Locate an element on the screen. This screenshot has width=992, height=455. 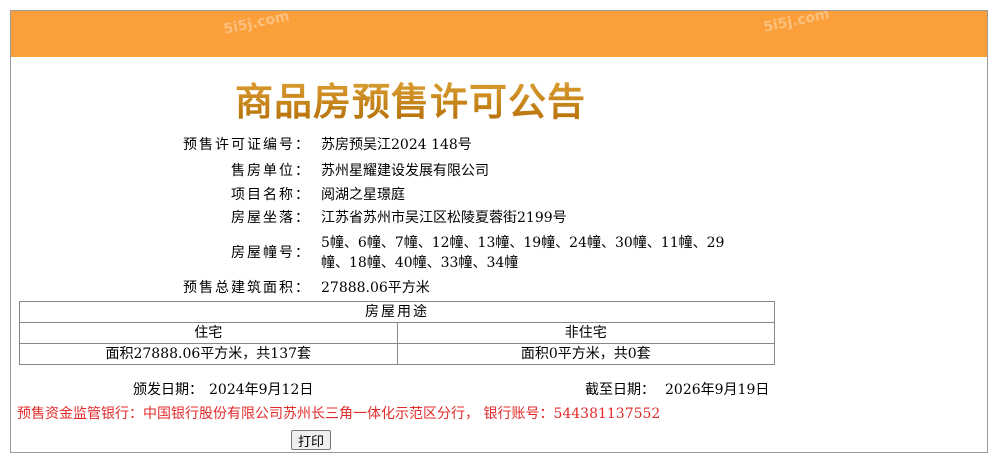
field-label: 预售许可证编号： is located at coordinates (247, 145).